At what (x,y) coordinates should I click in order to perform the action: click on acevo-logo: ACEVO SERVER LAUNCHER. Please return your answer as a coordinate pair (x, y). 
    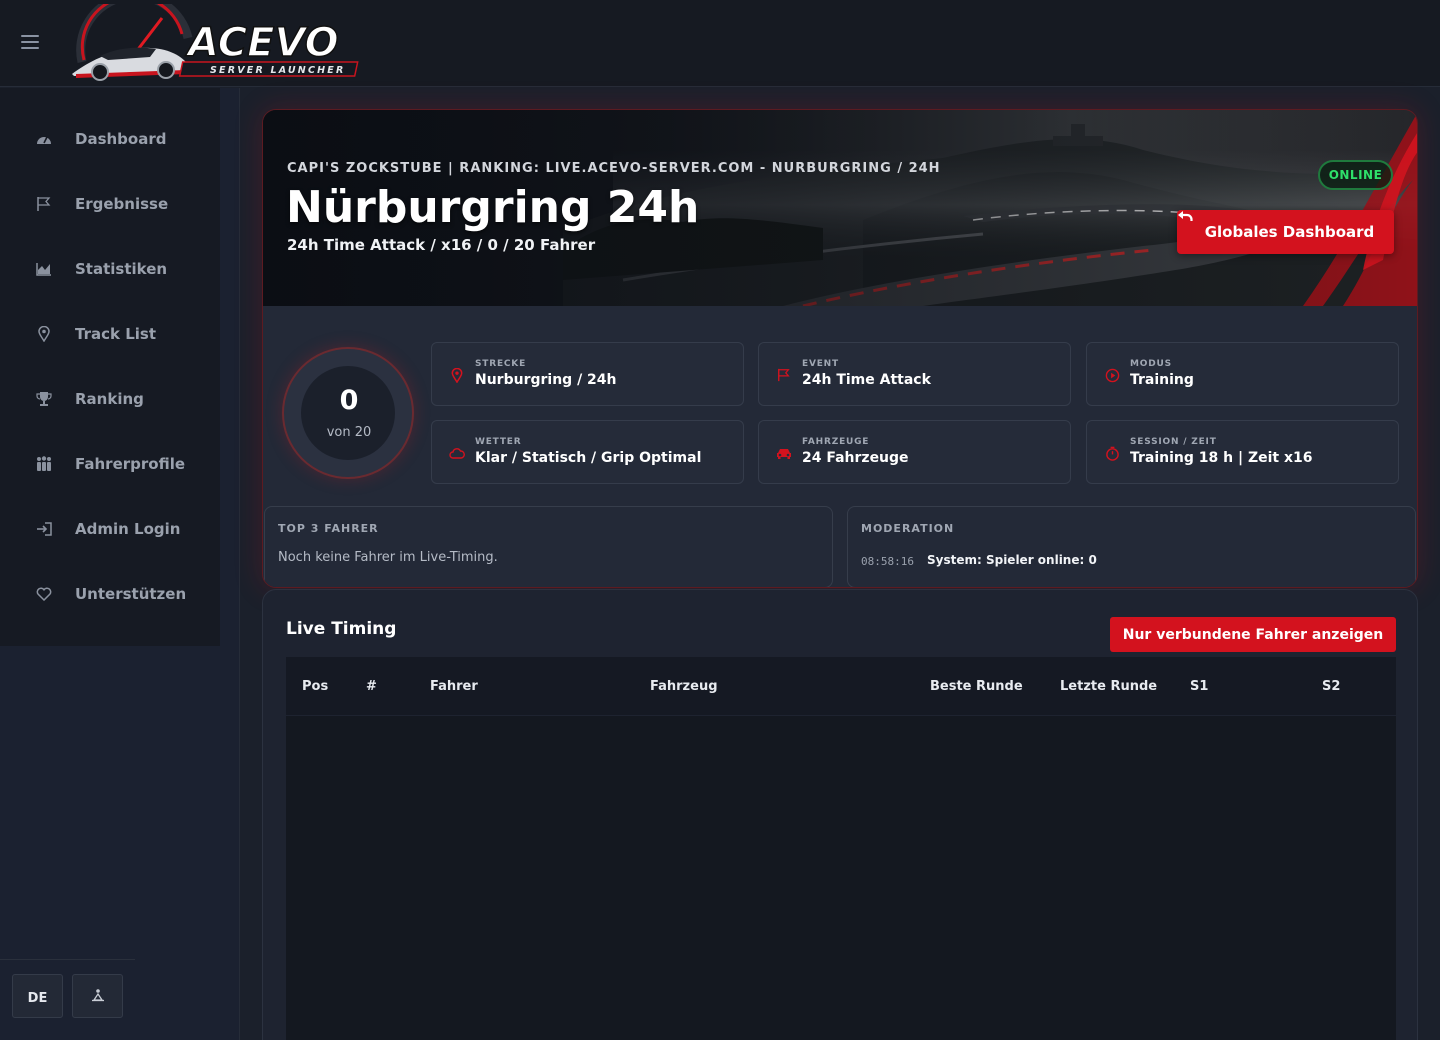
    Looking at the image, I should click on (222, 41).